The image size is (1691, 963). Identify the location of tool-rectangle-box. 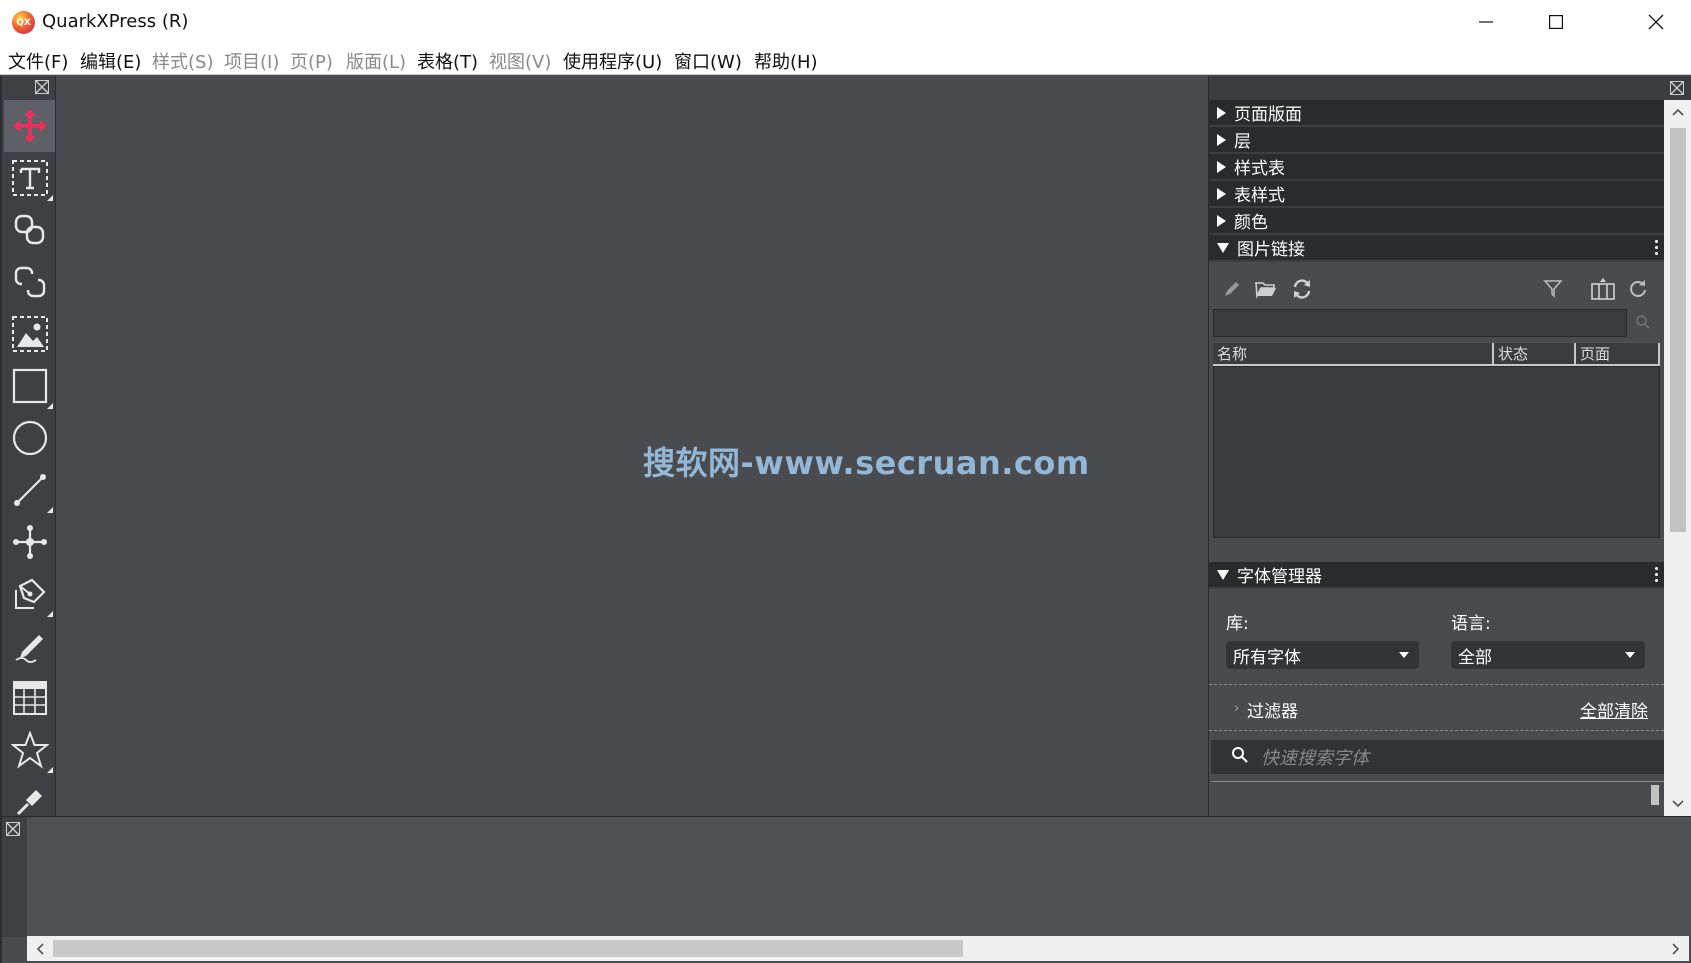
(29, 386).